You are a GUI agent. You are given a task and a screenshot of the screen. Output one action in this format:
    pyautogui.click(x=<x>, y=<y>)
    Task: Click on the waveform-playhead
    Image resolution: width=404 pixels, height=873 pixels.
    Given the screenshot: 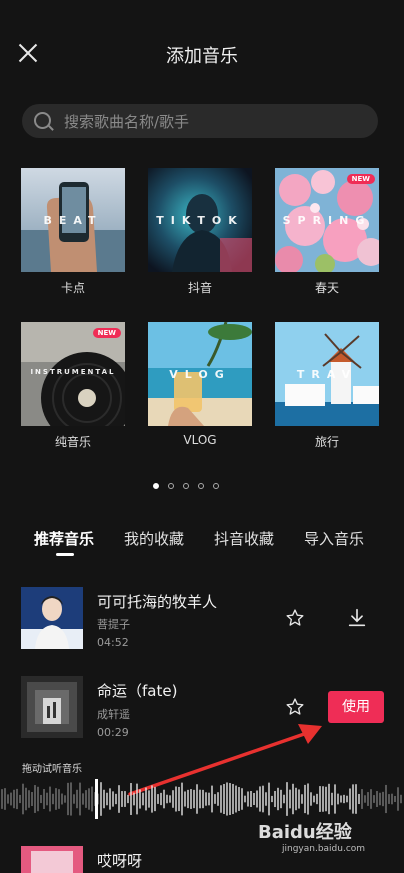 What is the action you would take?
    pyautogui.click(x=96, y=799)
    